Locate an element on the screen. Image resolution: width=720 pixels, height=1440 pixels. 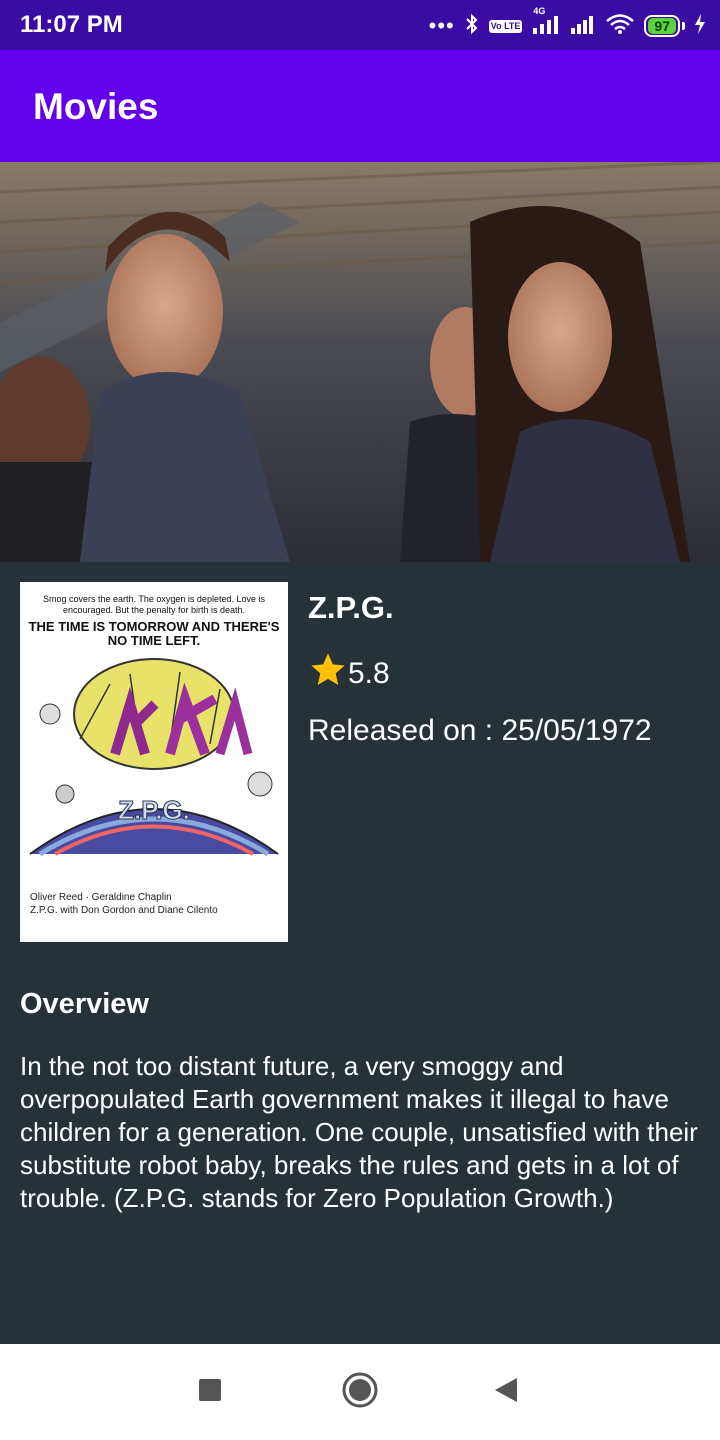
app-title: Movies is located at coordinates (96, 106).